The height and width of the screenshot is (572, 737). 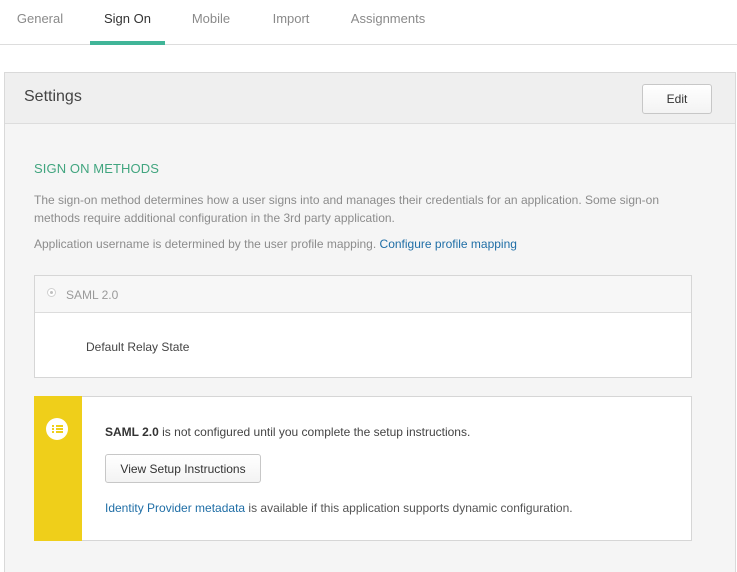 I want to click on list-icon, so click(x=57, y=429).